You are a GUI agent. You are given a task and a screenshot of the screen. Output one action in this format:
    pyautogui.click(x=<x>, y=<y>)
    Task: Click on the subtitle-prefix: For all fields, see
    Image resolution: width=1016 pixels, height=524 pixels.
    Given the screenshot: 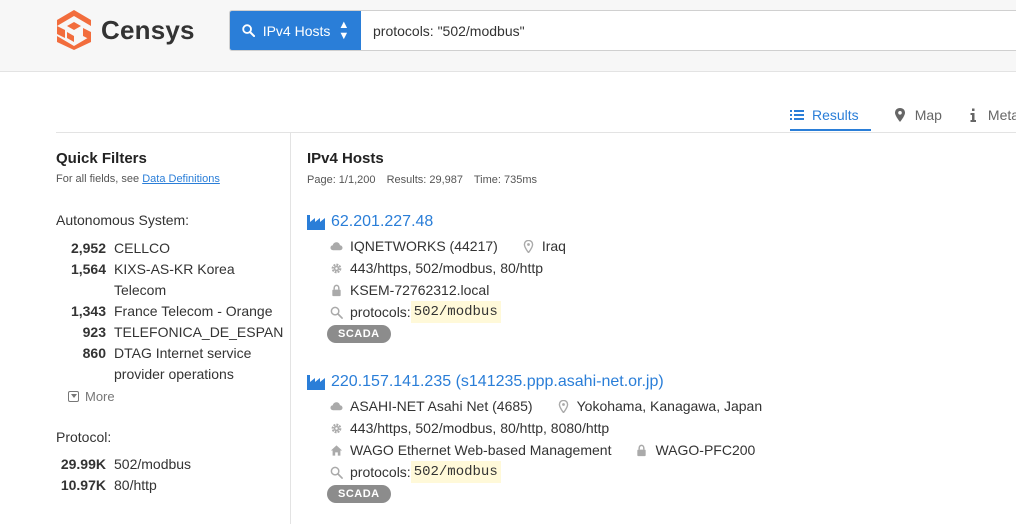 What is the action you would take?
    pyautogui.click(x=99, y=179)
    